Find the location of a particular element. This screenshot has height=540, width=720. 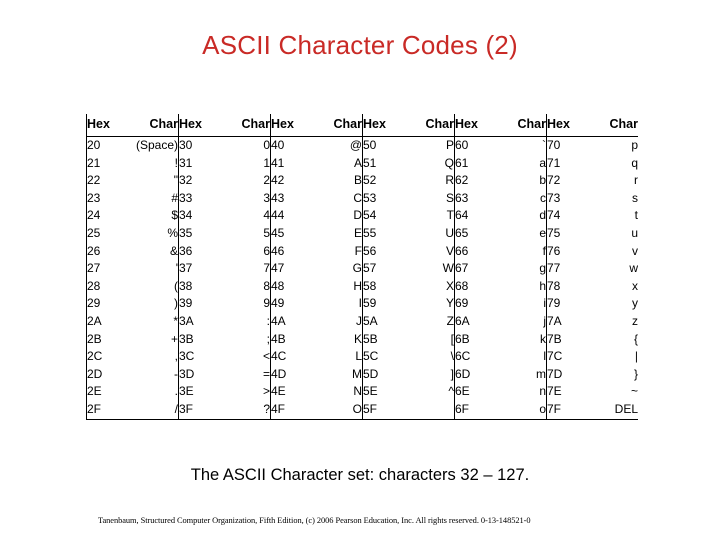

table-row: 22 " 32 2 42 B 52 R 62 b 72 r is located at coordinates (362, 181).